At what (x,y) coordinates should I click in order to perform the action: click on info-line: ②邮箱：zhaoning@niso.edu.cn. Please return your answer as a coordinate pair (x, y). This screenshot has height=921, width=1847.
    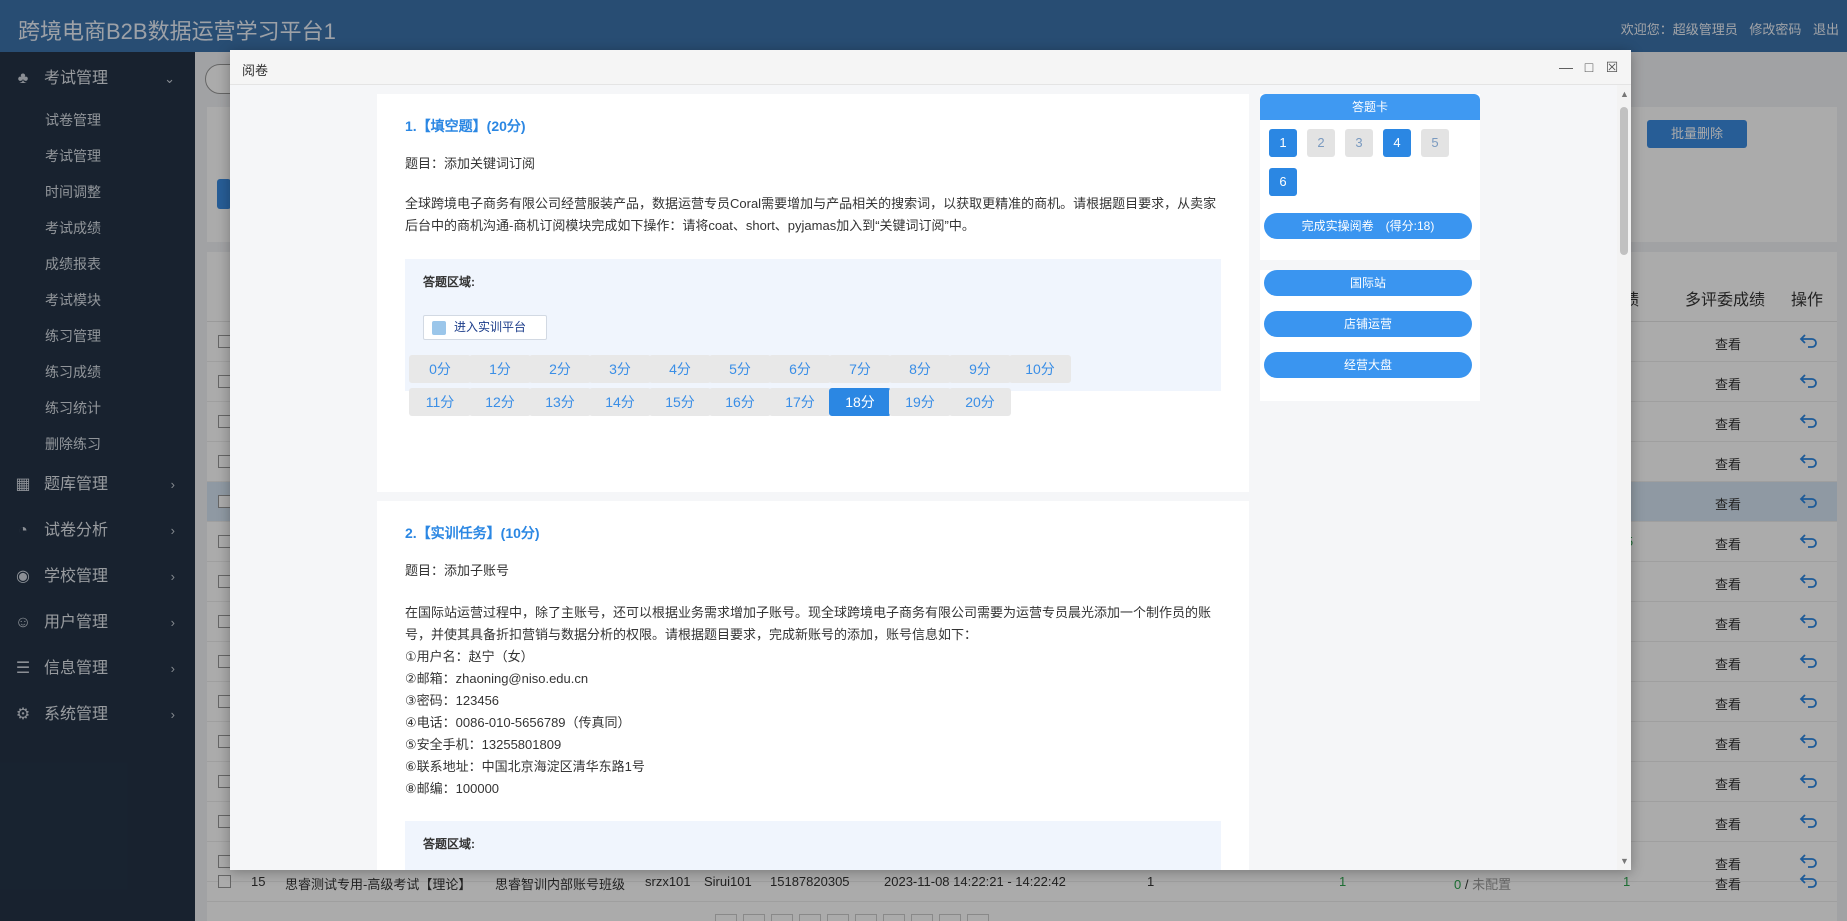
    Looking at the image, I should click on (497, 678).